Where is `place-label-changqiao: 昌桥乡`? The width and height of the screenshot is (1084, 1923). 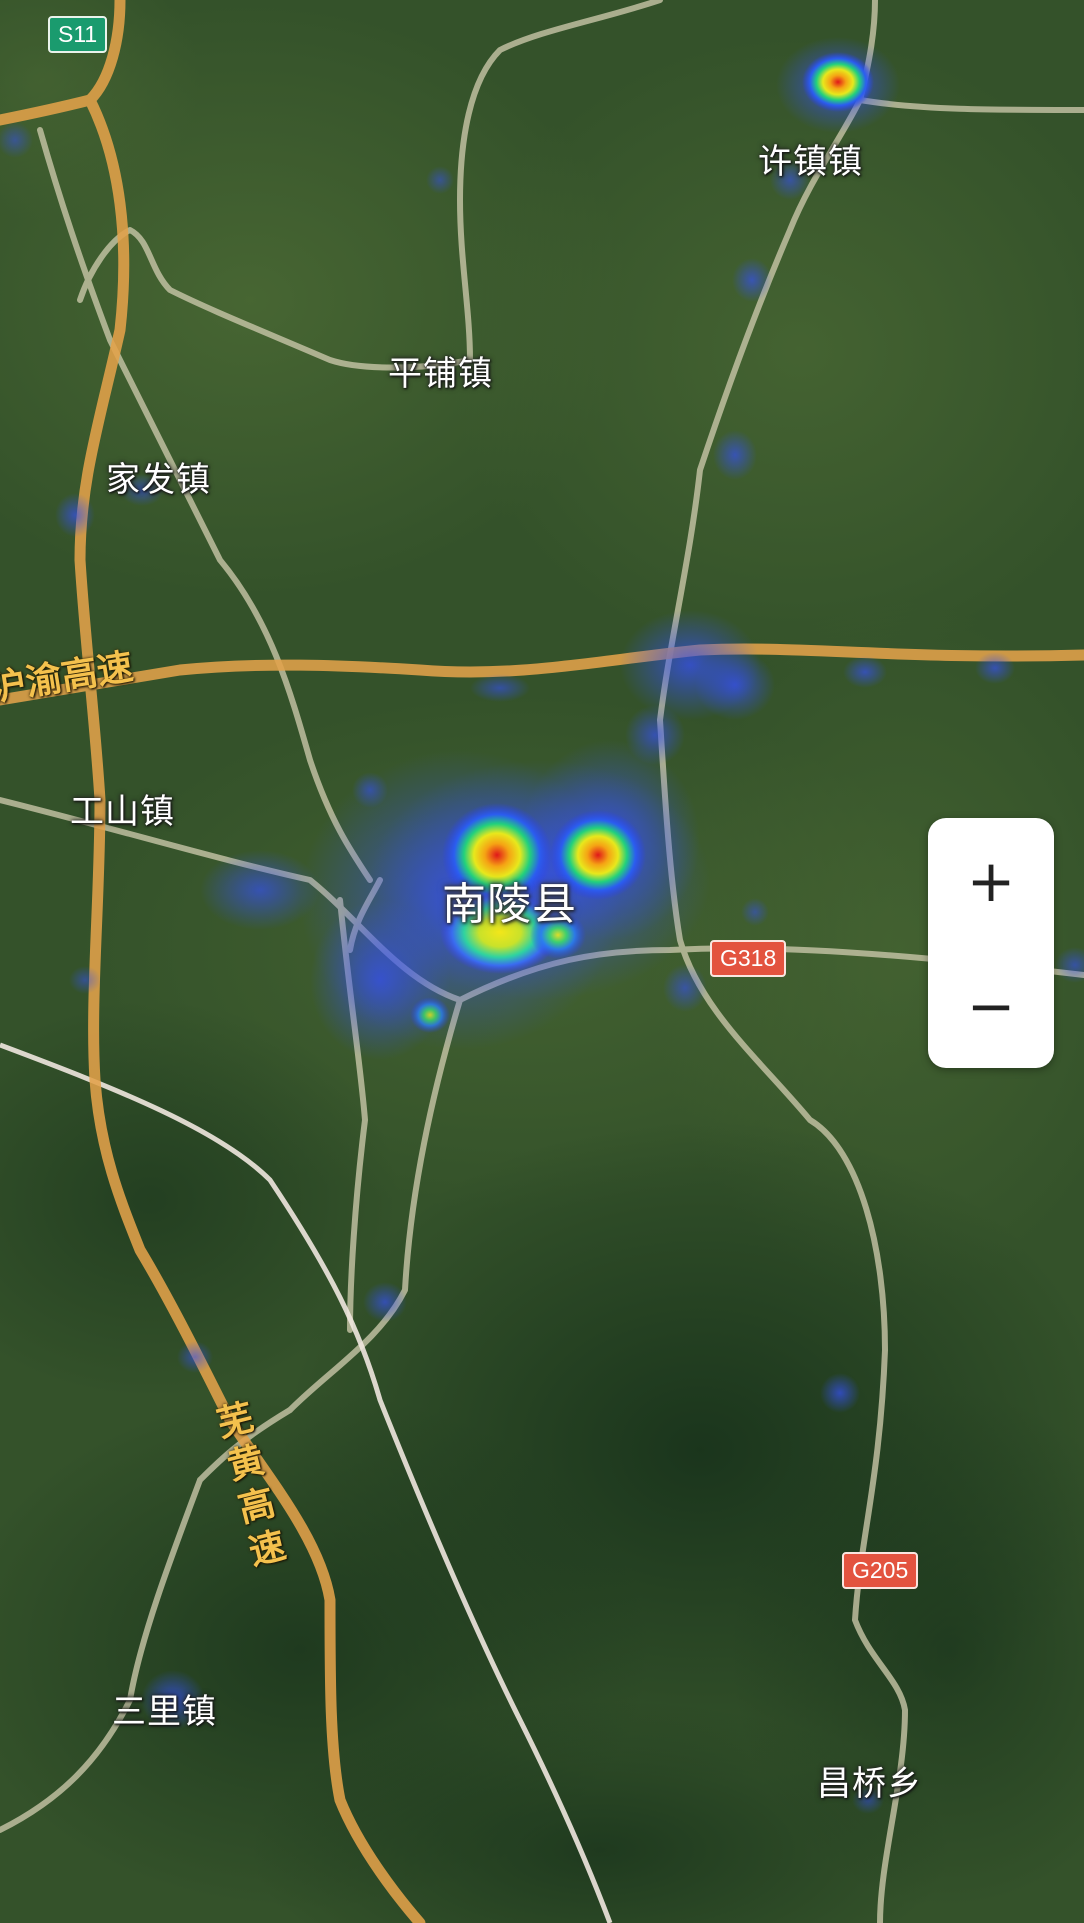 place-label-changqiao: 昌桥乡 is located at coordinates (869, 1780).